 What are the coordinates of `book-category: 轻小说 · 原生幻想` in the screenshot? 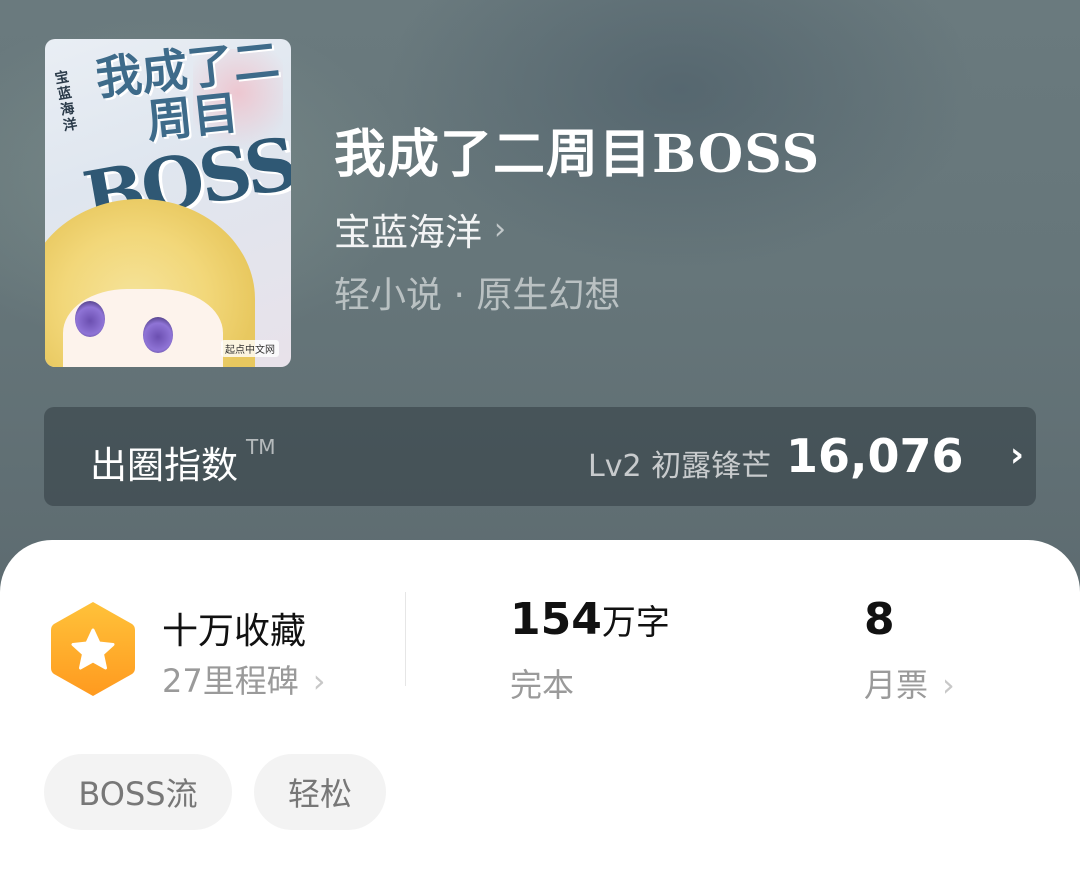 It's located at (477, 295).